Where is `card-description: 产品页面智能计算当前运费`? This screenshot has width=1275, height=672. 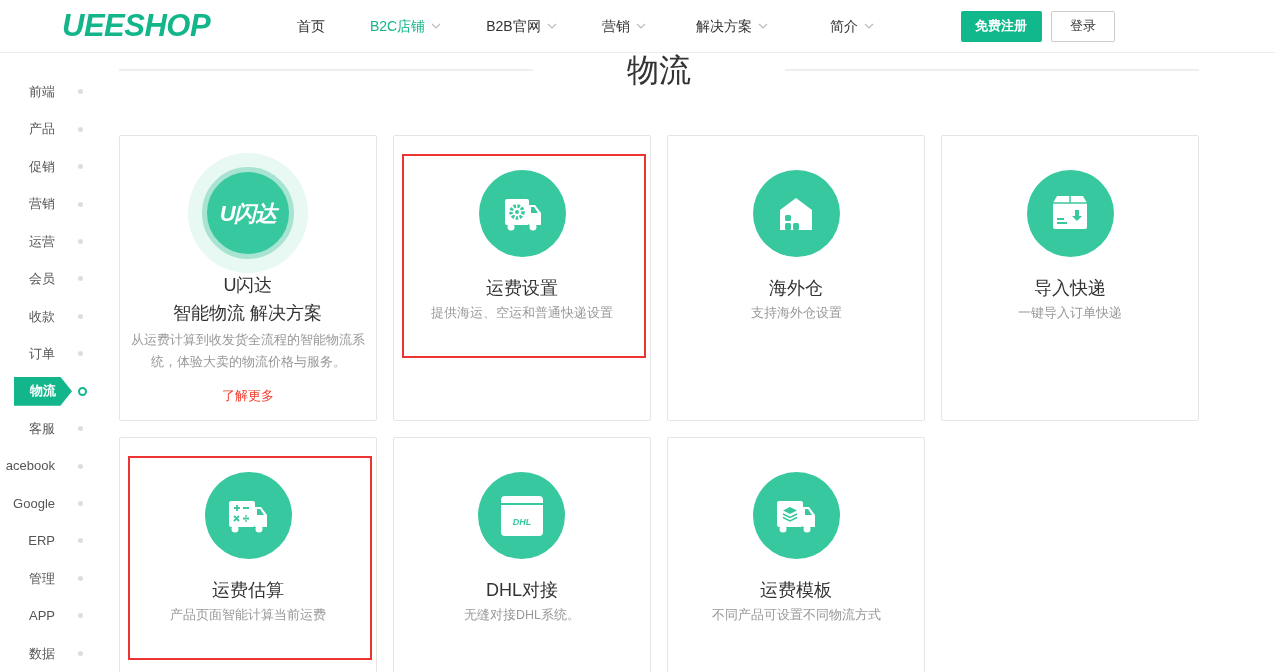
card-description: 产品页面智能计算当前运费 is located at coordinates (248, 615).